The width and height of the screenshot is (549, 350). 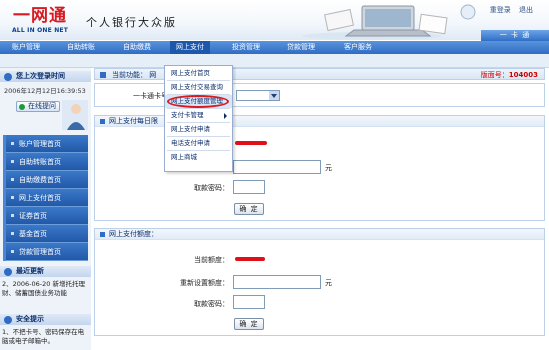 I want to click on clock-icon, so click(x=8, y=77).